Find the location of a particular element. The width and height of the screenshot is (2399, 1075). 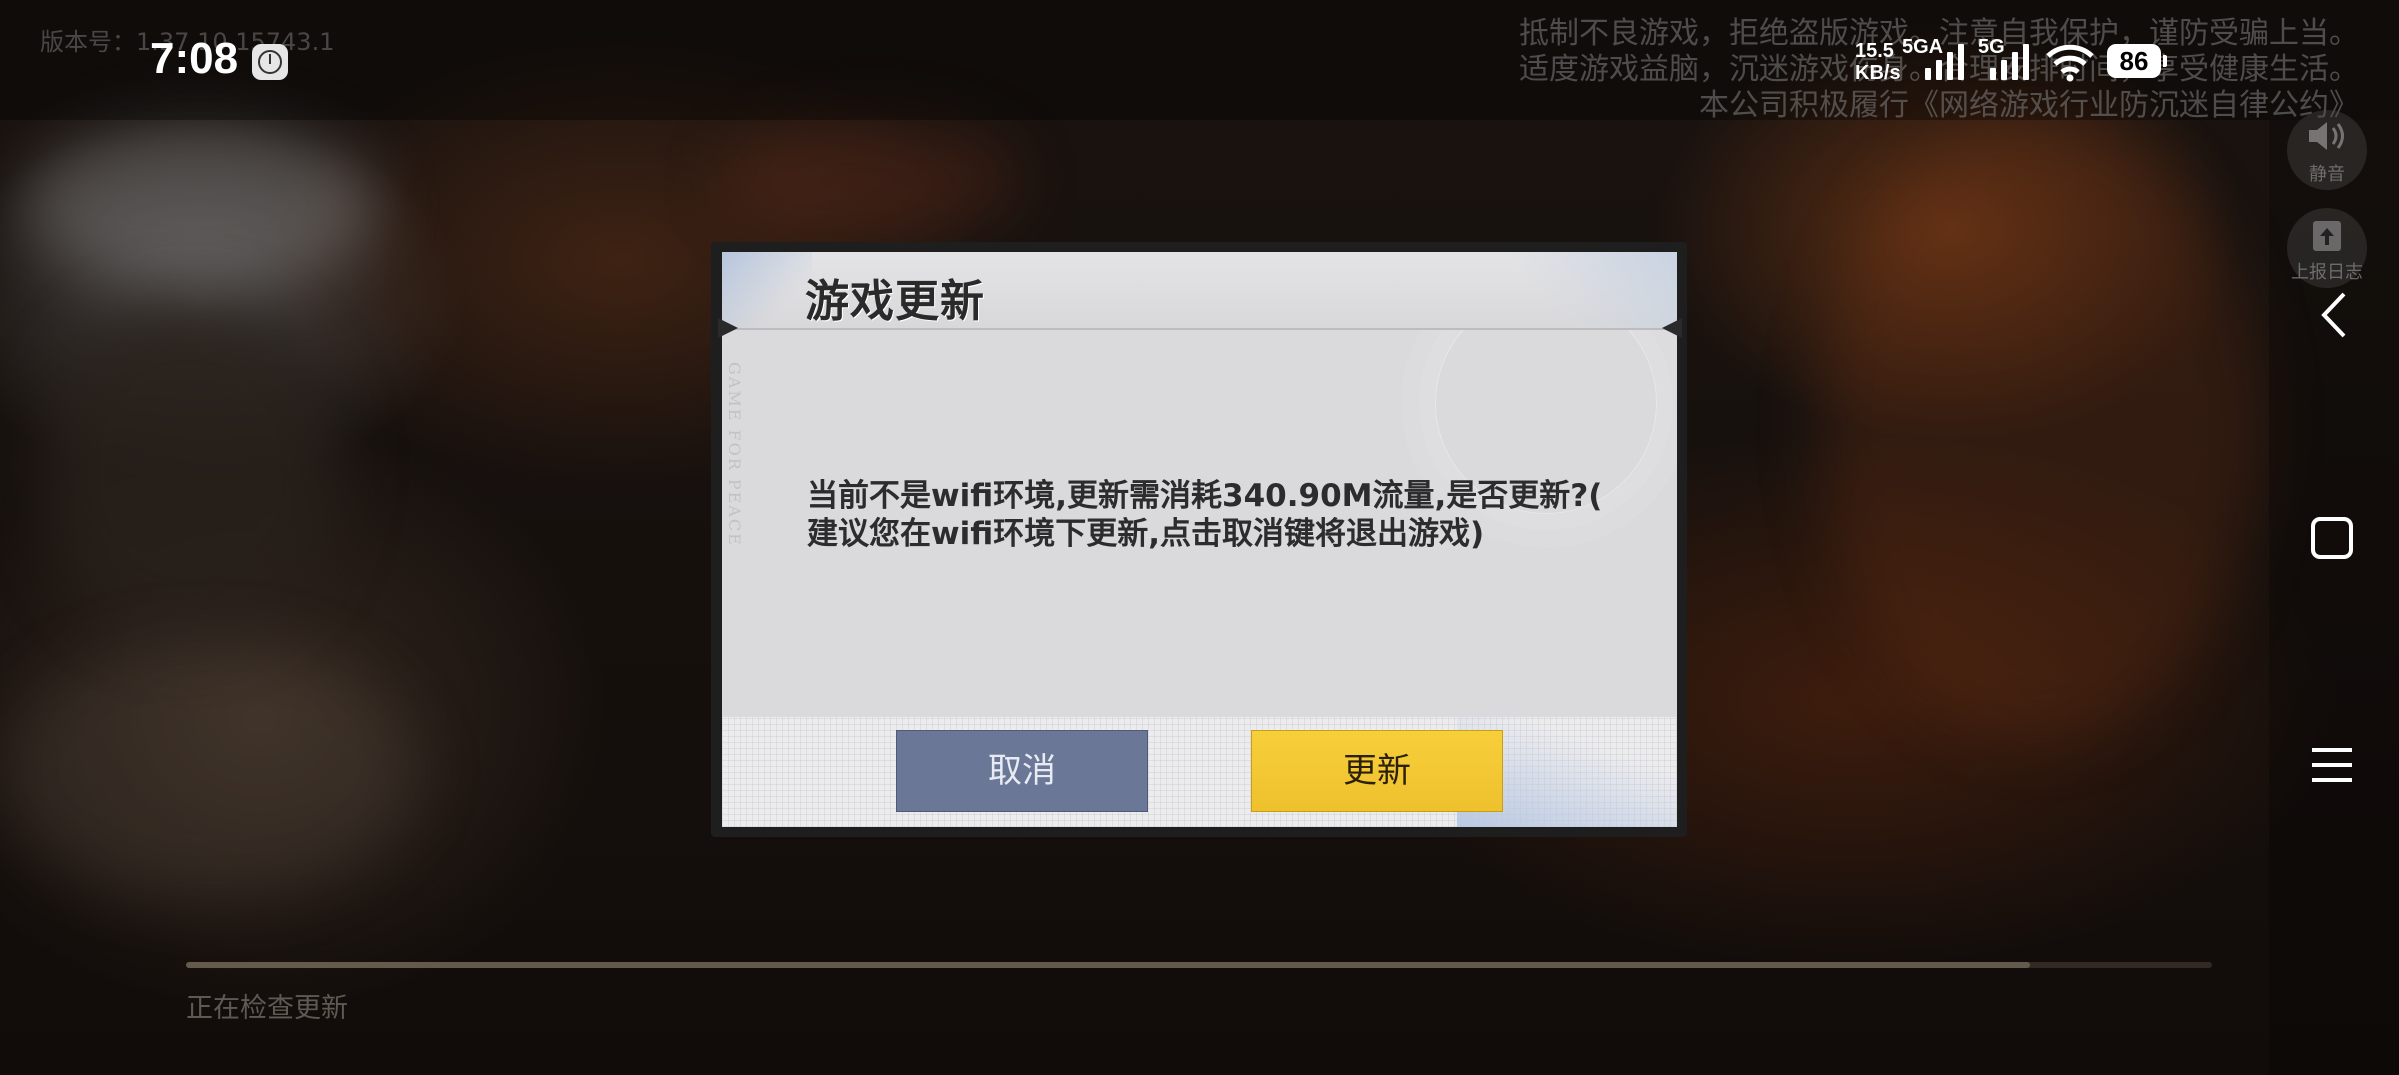

network-speed: 15.5 KB/s is located at coordinates (1878, 62).